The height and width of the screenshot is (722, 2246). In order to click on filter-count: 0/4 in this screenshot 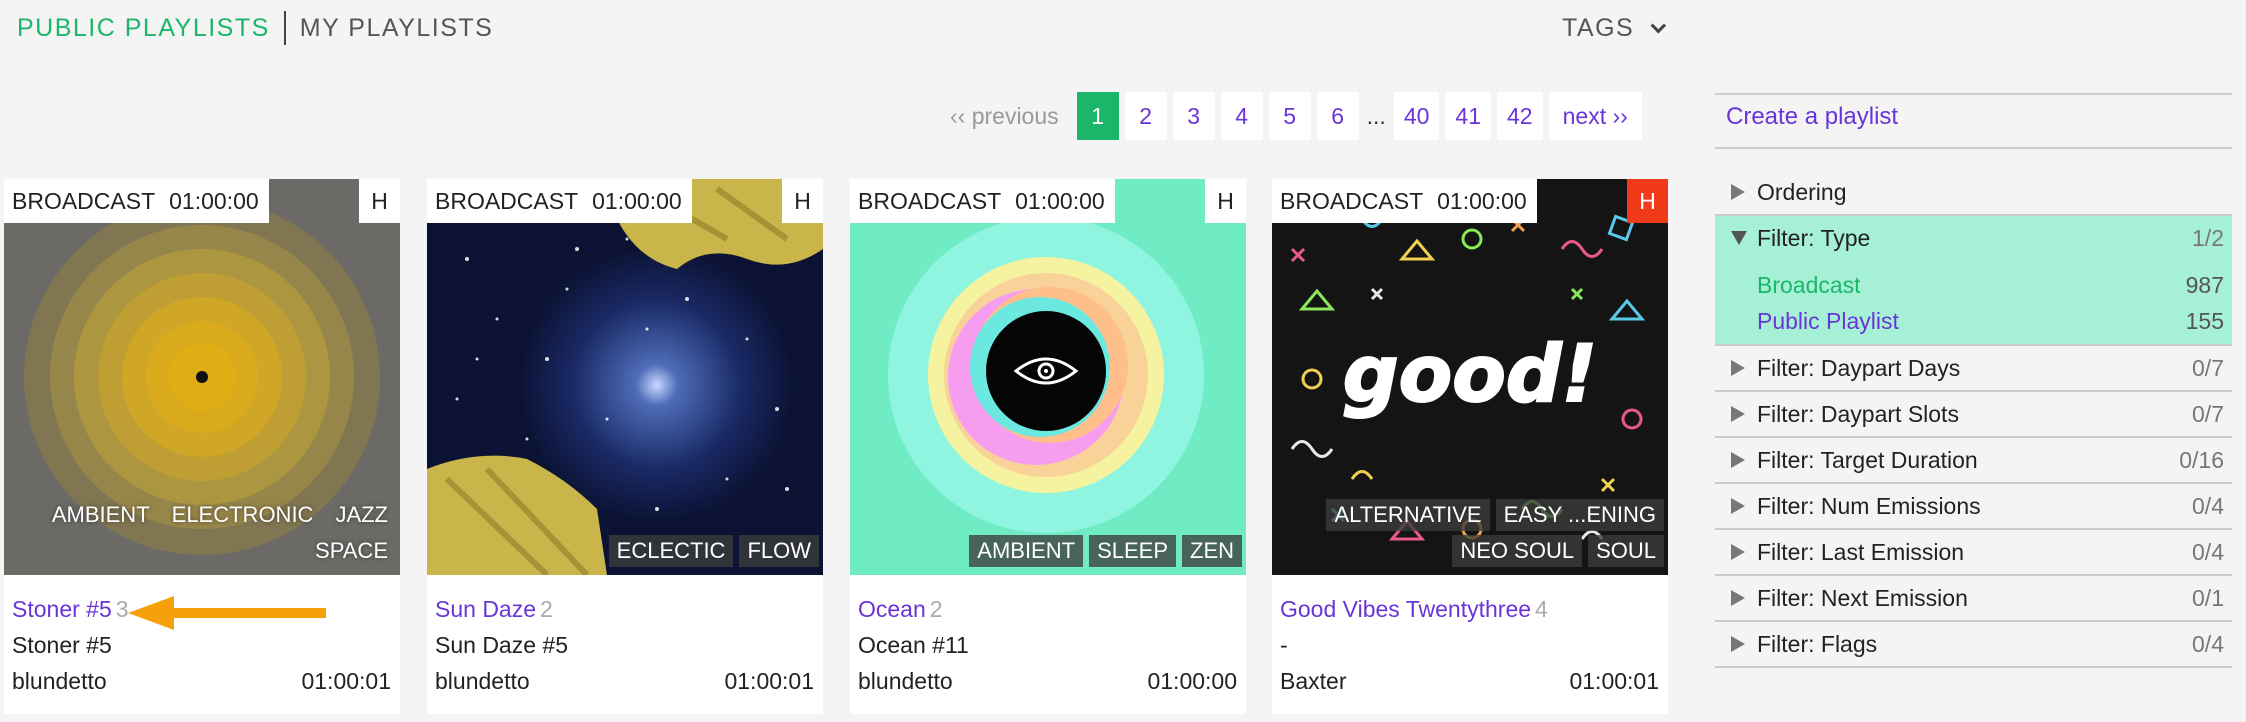, I will do `click(2208, 506)`.